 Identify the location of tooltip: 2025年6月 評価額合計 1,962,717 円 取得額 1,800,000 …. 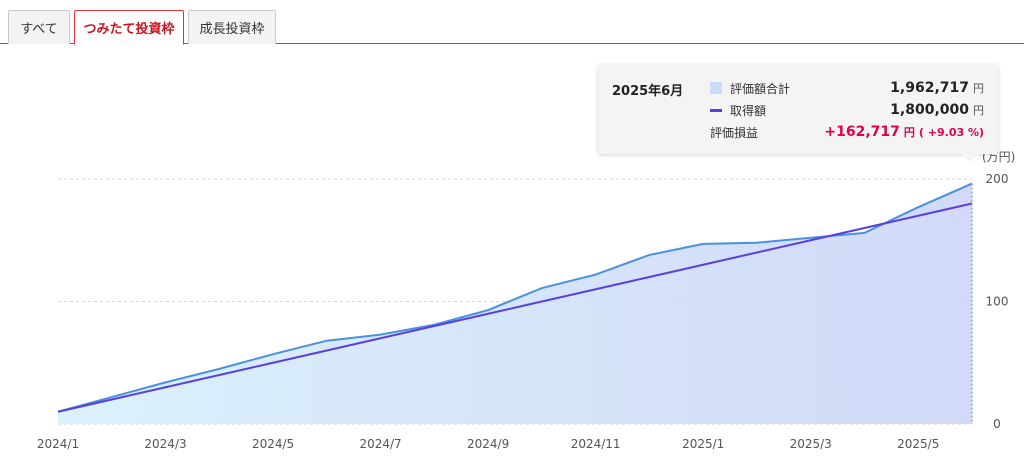
(798, 113).